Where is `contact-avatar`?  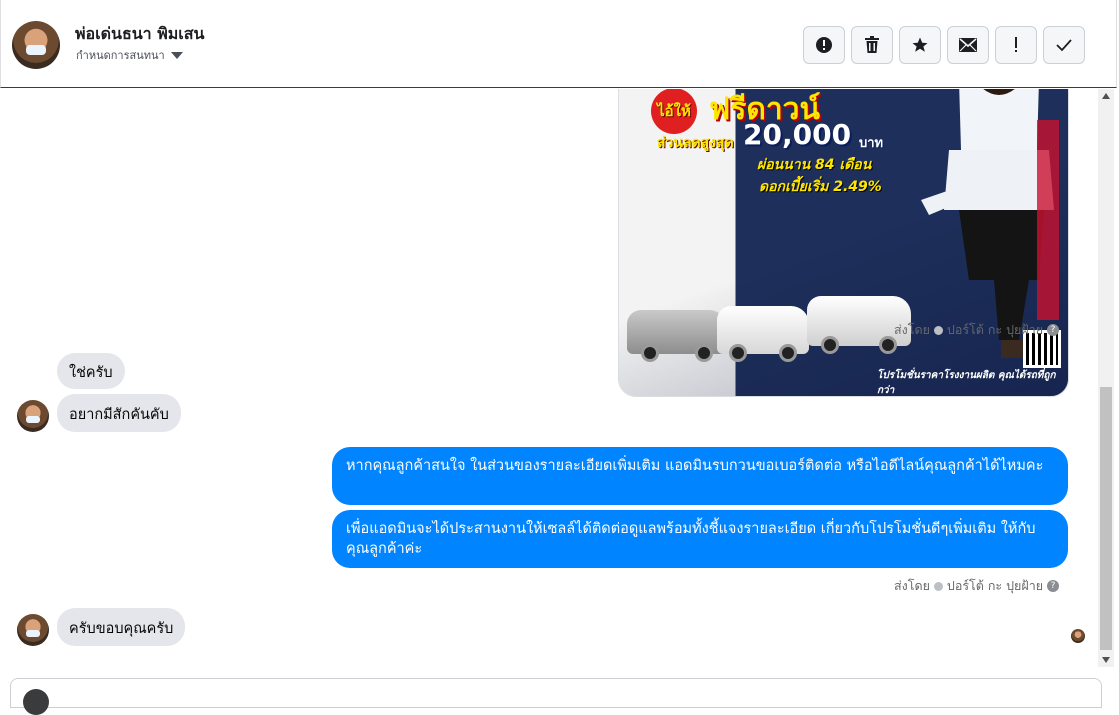
contact-avatar is located at coordinates (36, 45).